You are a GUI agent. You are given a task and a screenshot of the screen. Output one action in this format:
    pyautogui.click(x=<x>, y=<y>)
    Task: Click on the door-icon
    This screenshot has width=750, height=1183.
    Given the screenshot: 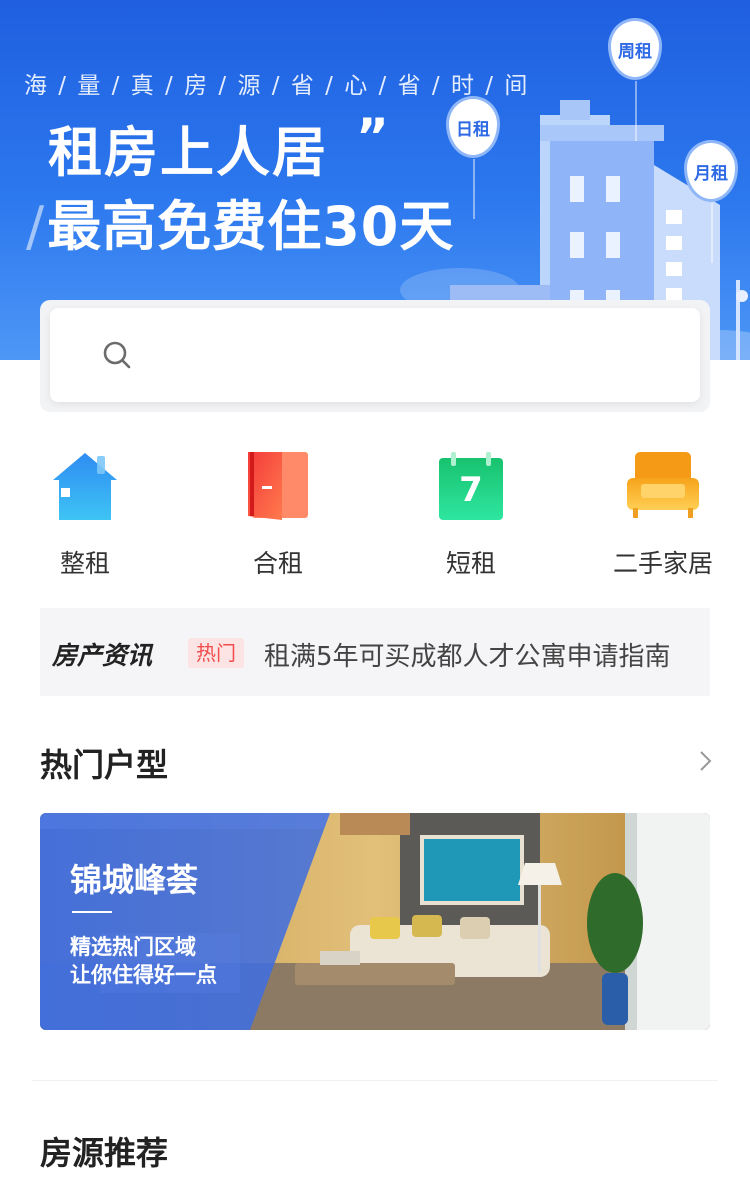 What is the action you would take?
    pyautogui.click(x=278, y=488)
    